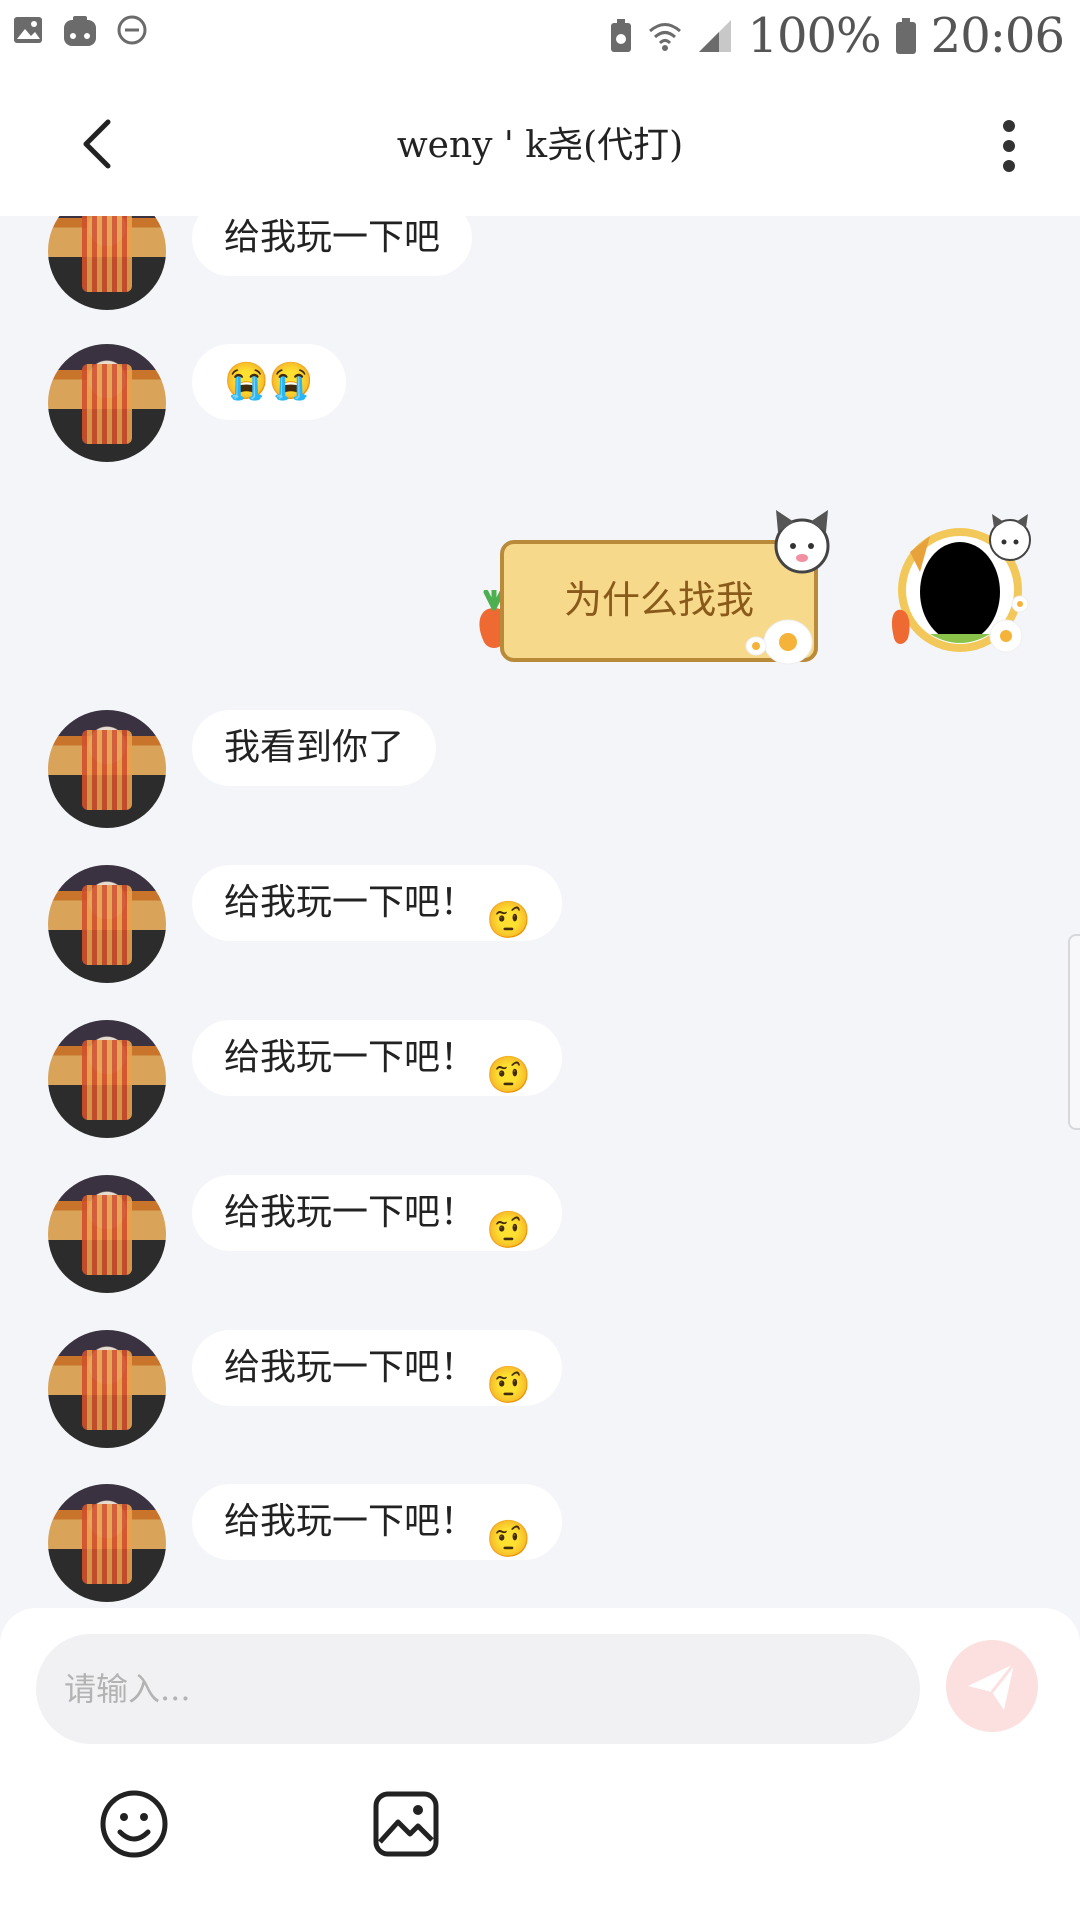  Describe the element at coordinates (965, 587) in the screenshot. I see `my-avatar` at that location.